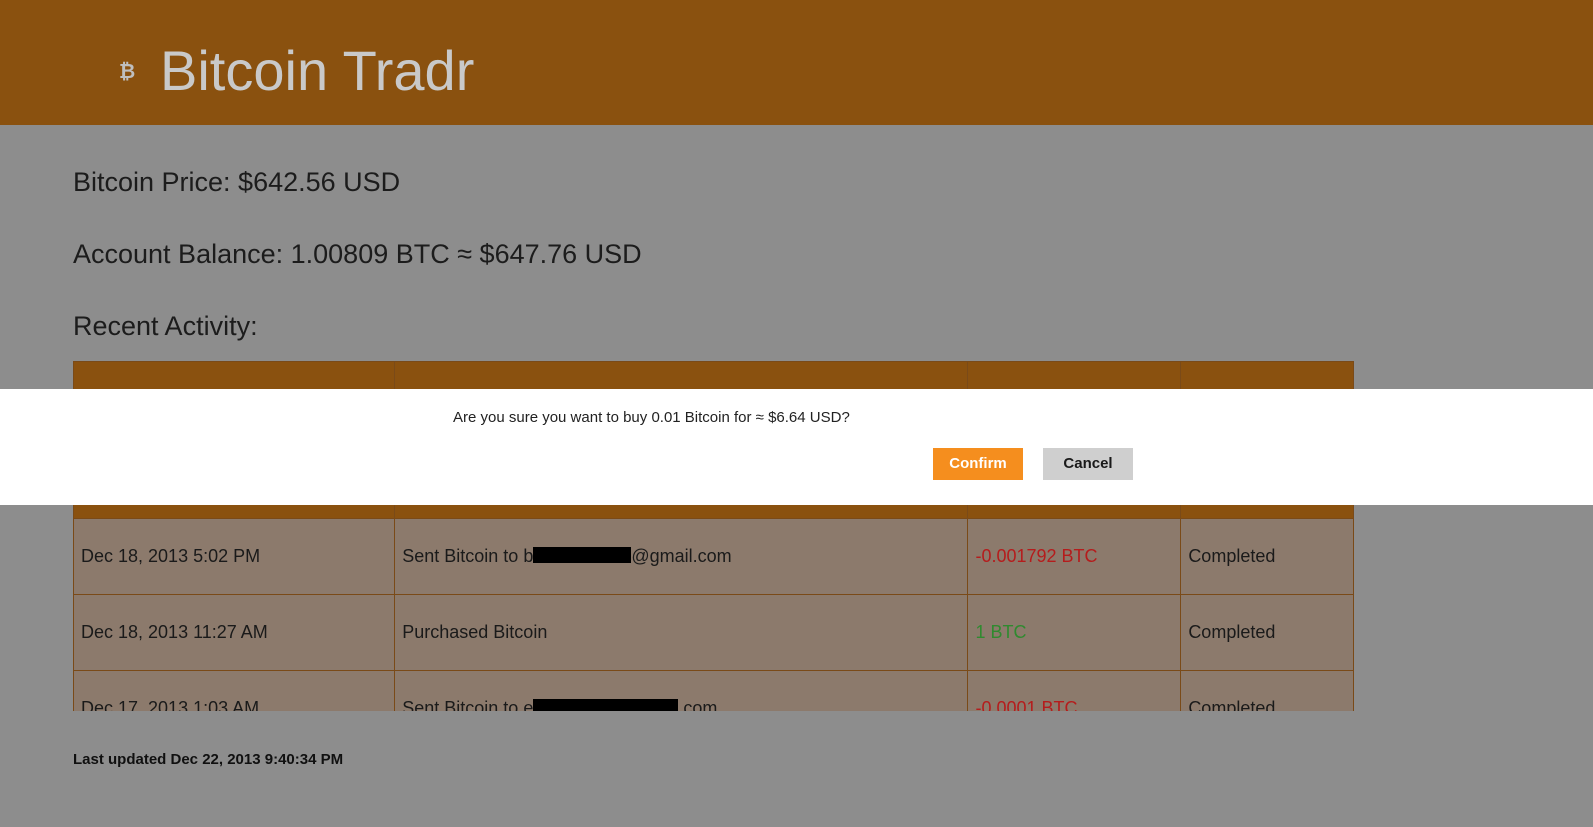 Image resolution: width=1593 pixels, height=827 pixels. Describe the element at coordinates (698, 704) in the screenshot. I see `row-description-suffix: .com` at that location.